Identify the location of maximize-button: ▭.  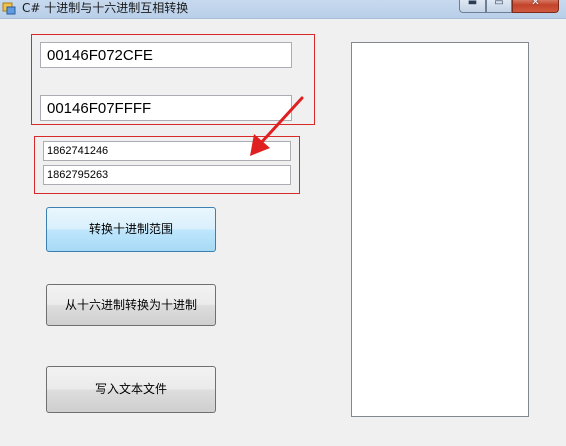
(499, 6).